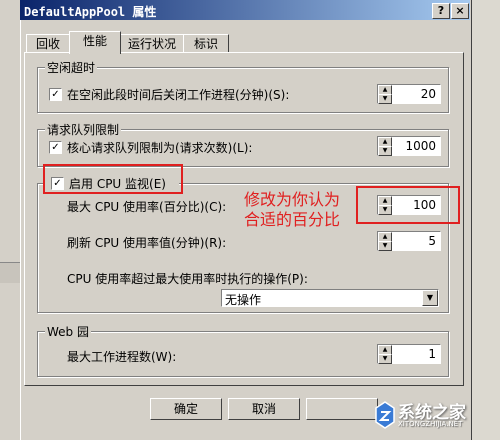  Describe the element at coordinates (55, 94) in the screenshot. I see `idle-timeout-checkbox: ✓` at that location.